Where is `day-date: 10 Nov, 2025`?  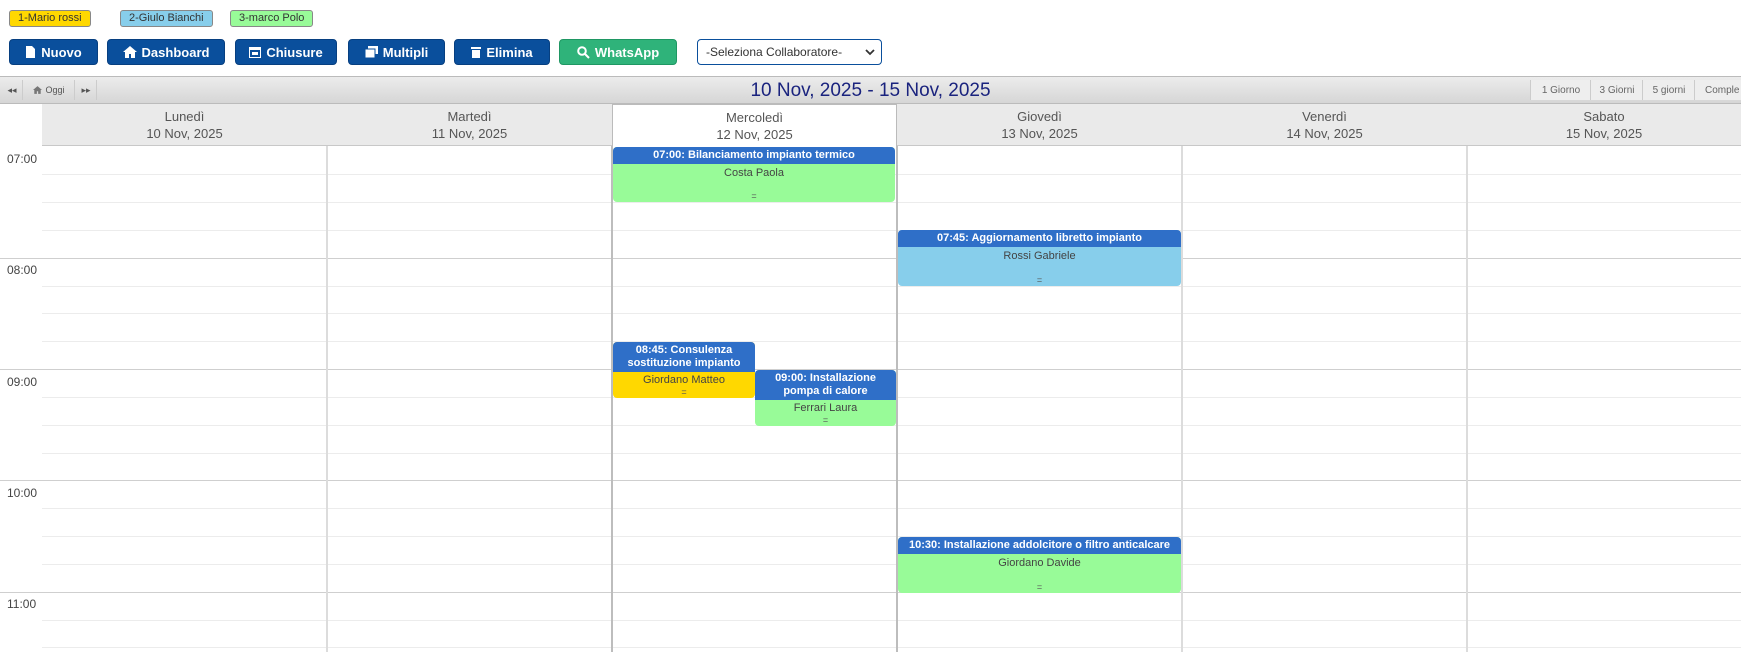
day-date: 10 Nov, 2025 is located at coordinates (184, 133).